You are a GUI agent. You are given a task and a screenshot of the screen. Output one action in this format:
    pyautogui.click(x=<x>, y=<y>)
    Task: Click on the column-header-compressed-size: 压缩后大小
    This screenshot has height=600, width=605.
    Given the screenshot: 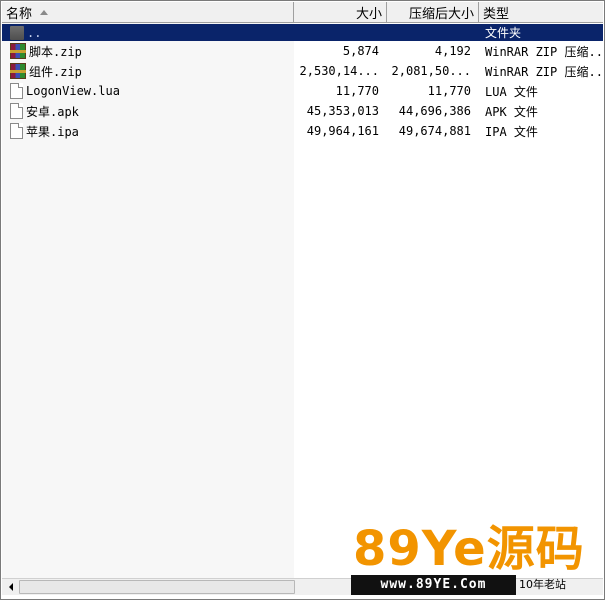 What is the action you would take?
    pyautogui.click(x=433, y=12)
    